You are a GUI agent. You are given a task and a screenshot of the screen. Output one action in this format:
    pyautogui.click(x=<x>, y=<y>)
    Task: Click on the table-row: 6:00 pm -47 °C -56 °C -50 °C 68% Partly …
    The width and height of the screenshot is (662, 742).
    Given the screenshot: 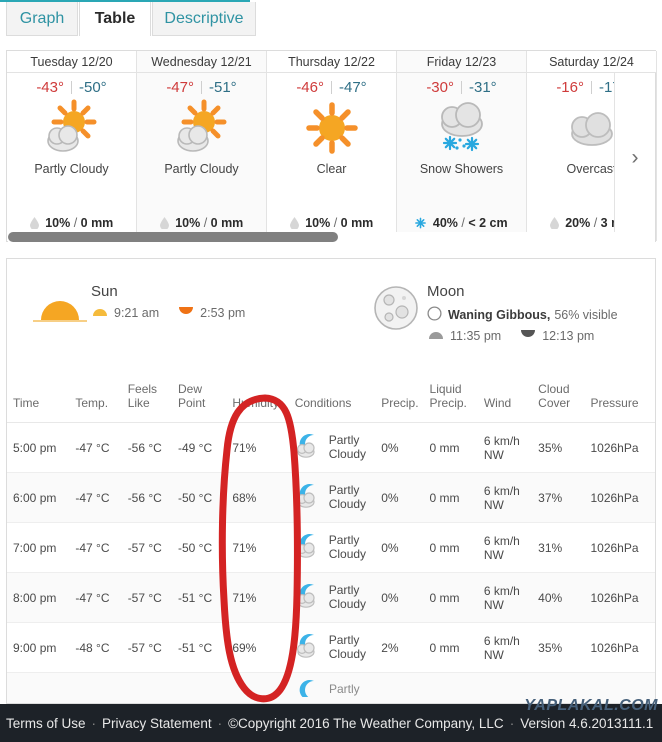 What is the action you would take?
    pyautogui.click(x=331, y=497)
    